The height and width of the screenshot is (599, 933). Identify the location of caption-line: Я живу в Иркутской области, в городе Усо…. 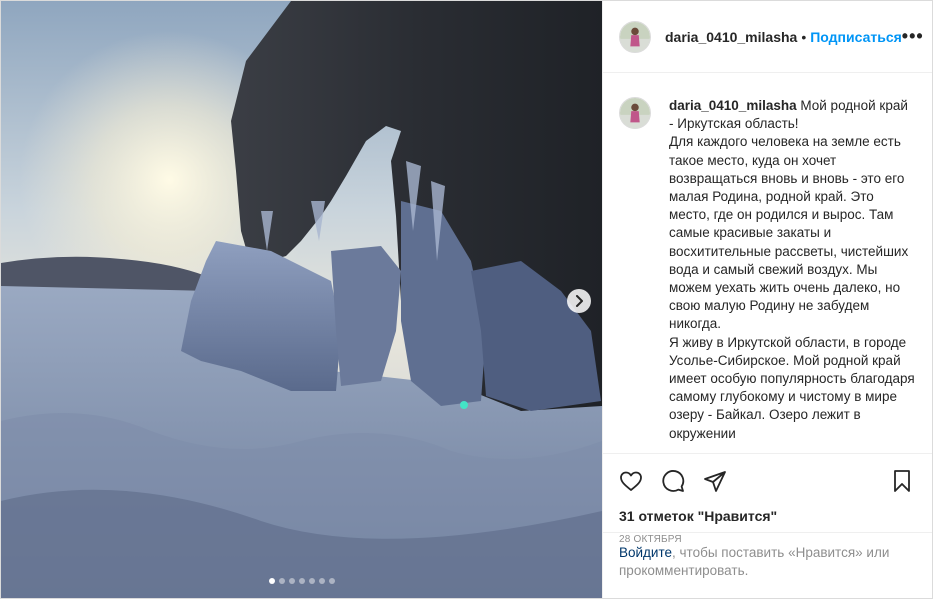
(792, 387).